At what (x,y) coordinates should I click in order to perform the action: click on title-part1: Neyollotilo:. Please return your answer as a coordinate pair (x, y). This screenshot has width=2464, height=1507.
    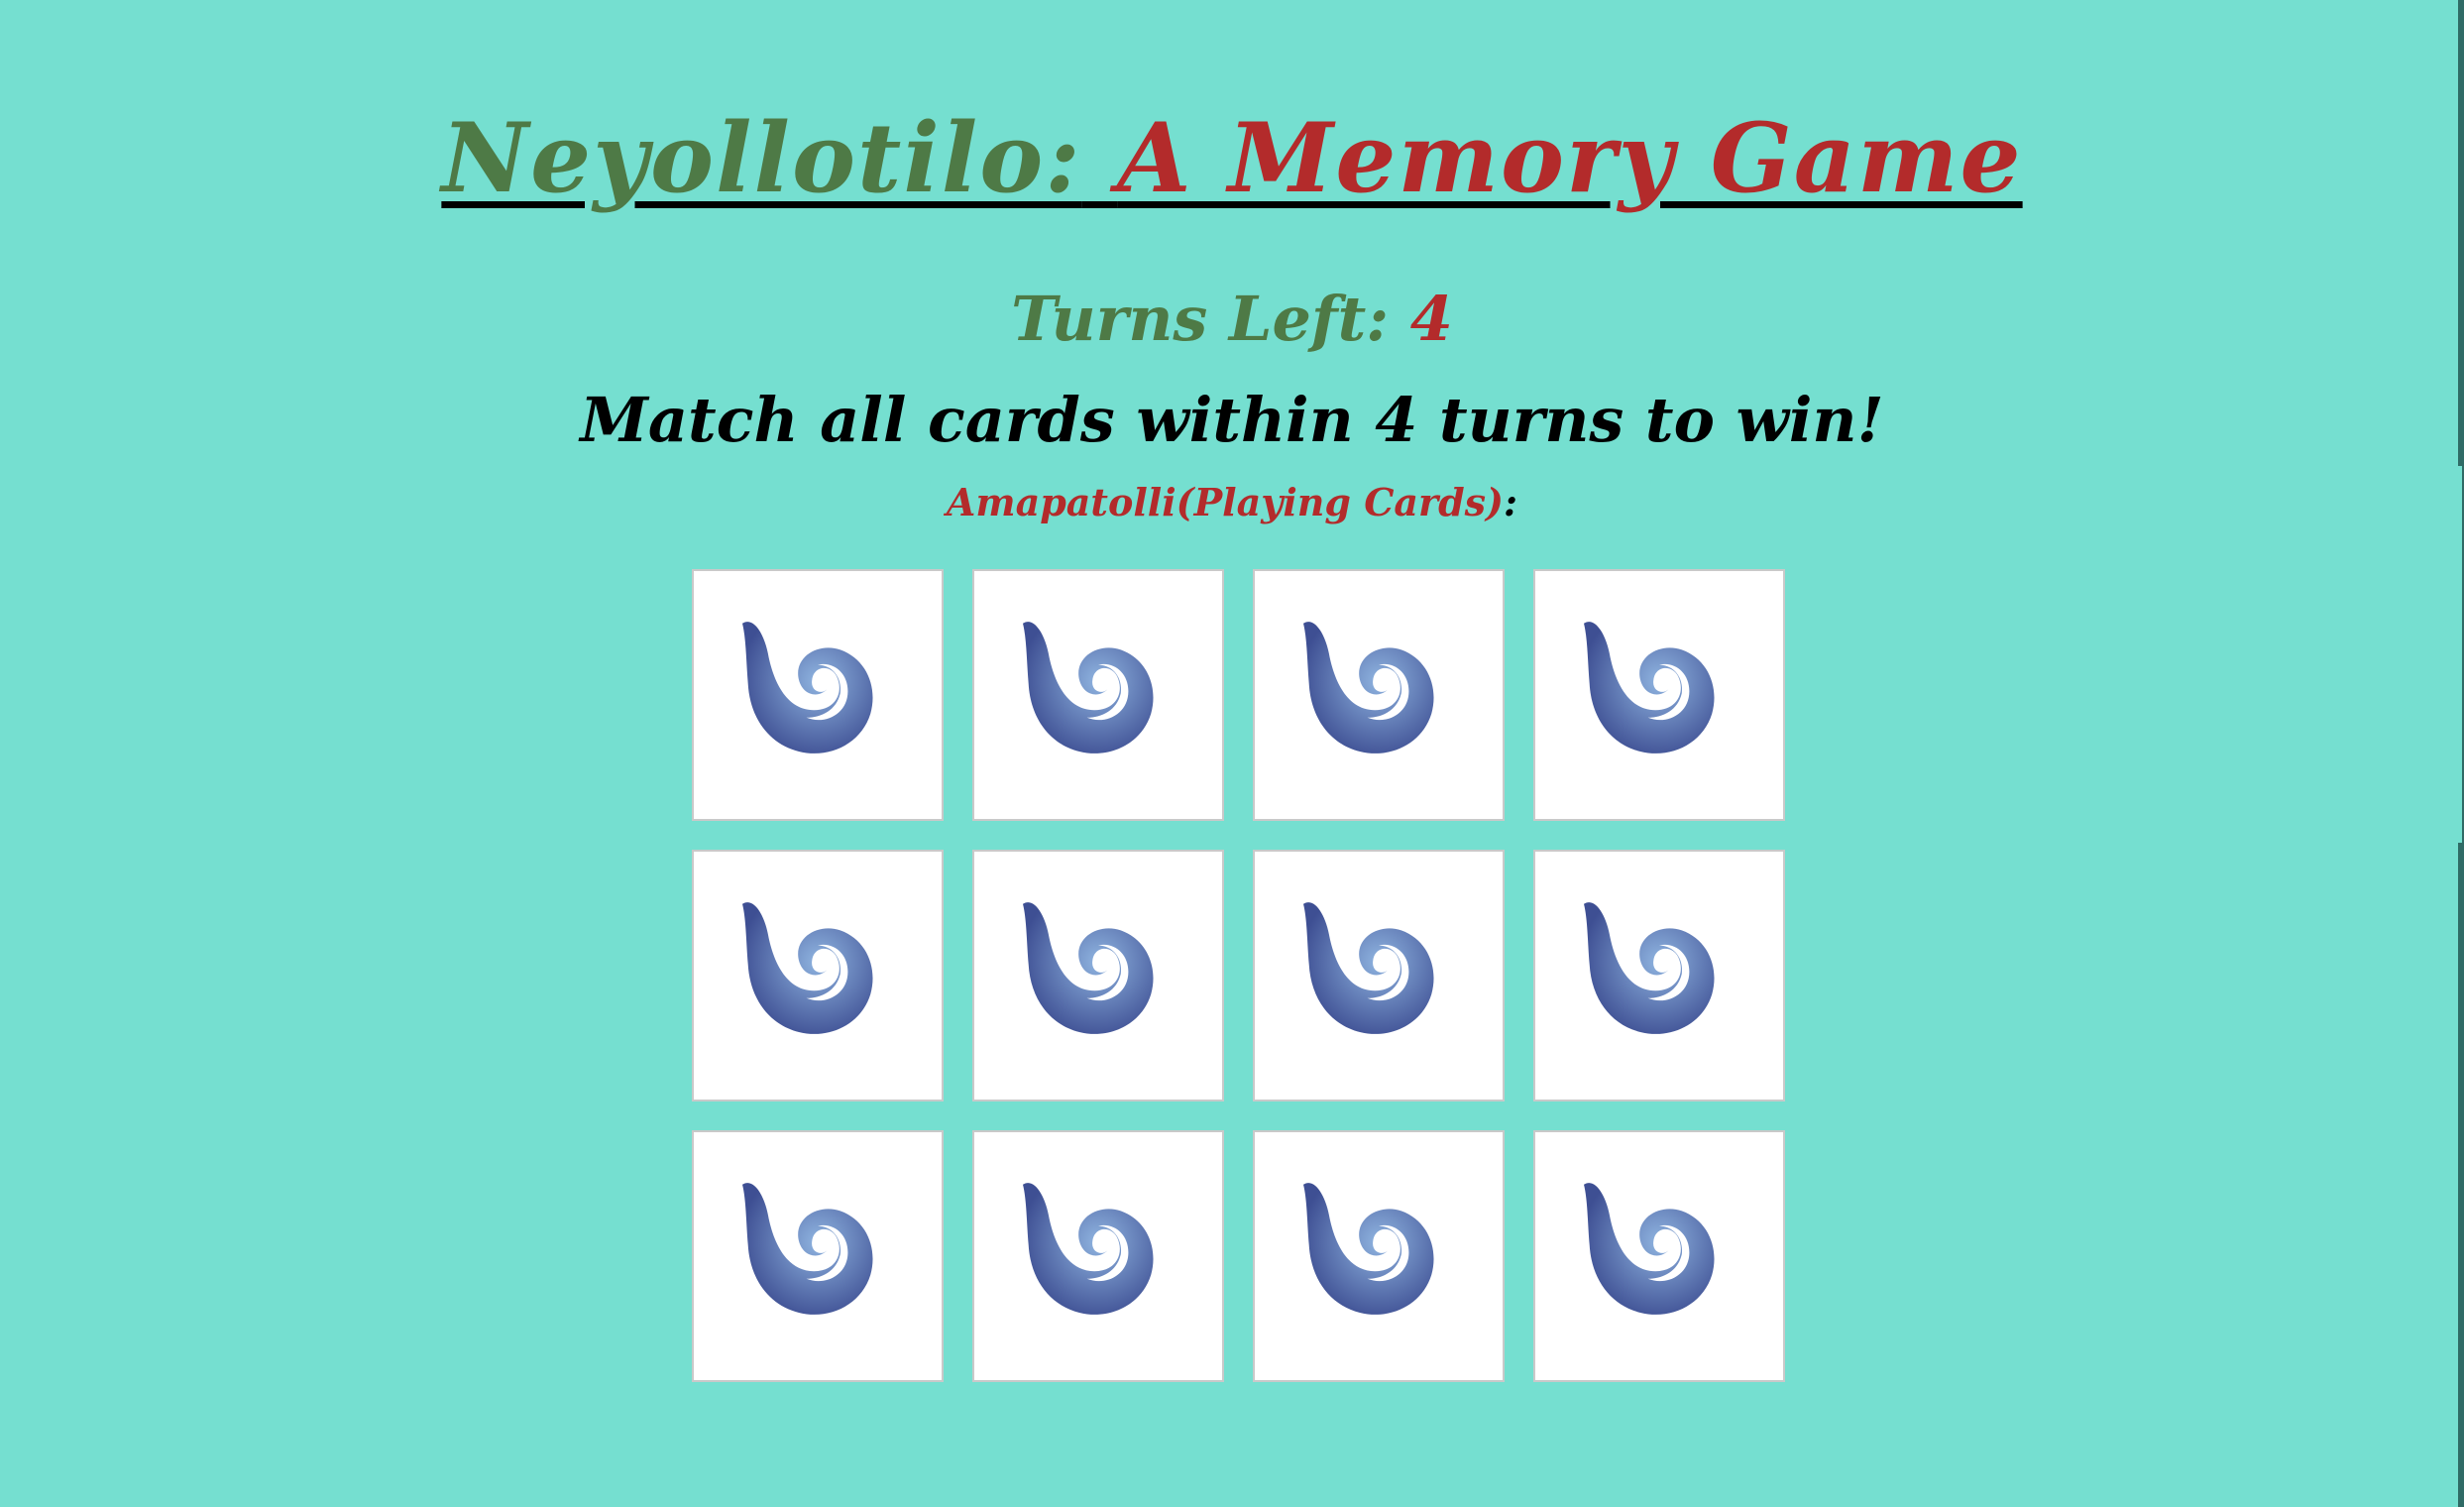
    Looking at the image, I should click on (761, 158).